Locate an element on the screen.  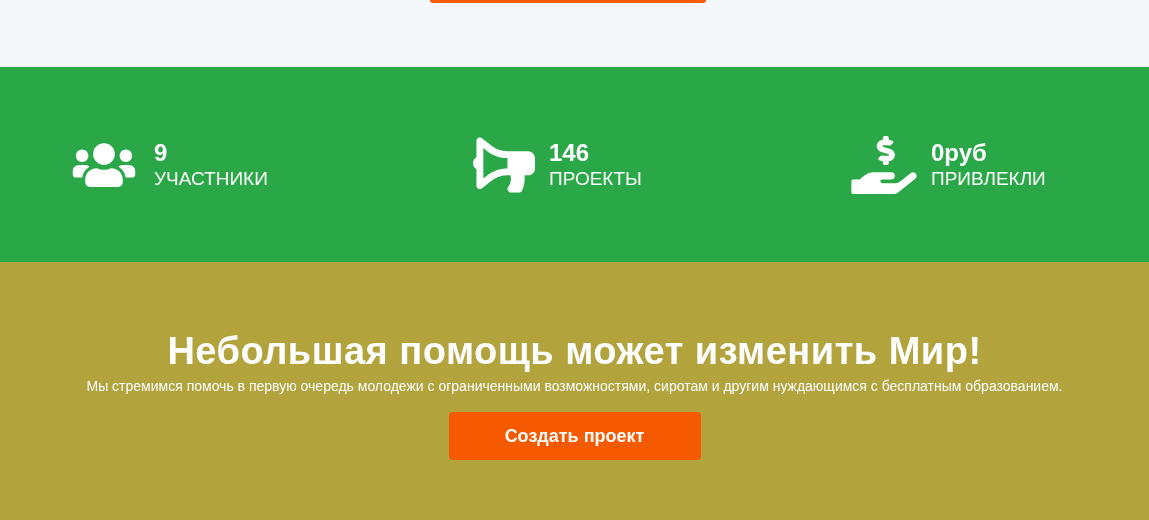
cta-text: Мы стремимся помочь в первую очередь молодежи с ограниченными возможностями, сиротам и другим нуждающимся с бесплатным образованием. is located at coordinates (574, 386).